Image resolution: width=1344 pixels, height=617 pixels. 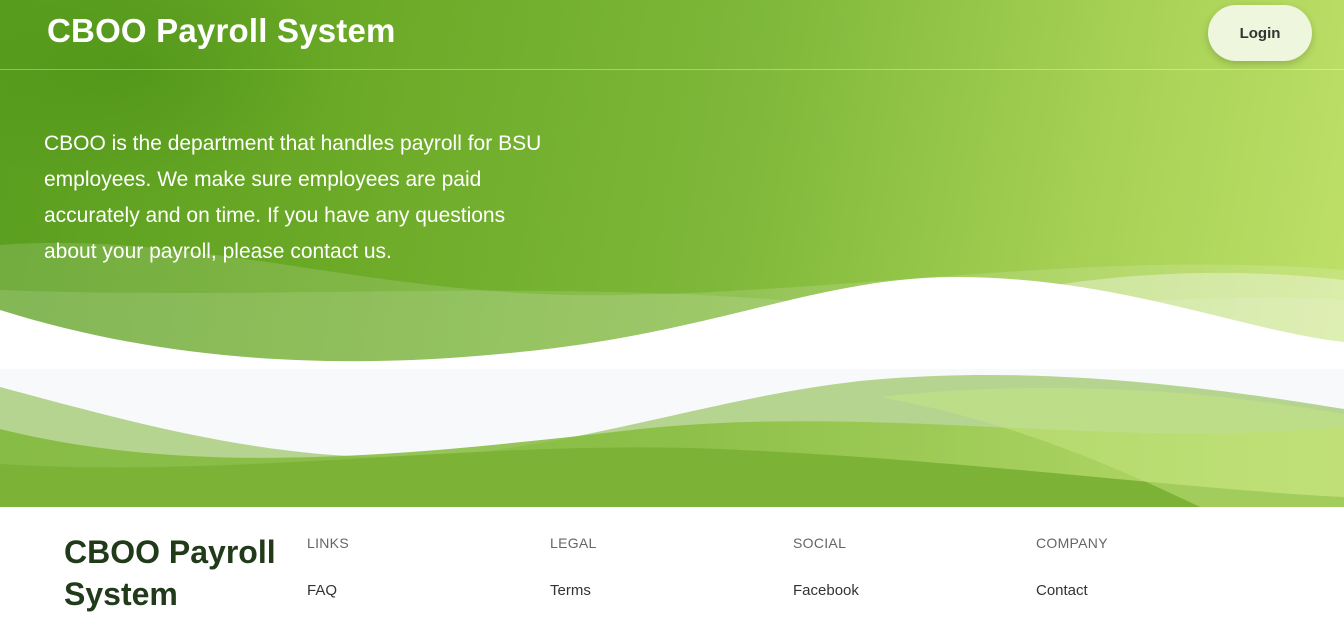 What do you see at coordinates (573, 543) in the screenshot?
I see `footer-heading-legal: LEGAL` at bounding box center [573, 543].